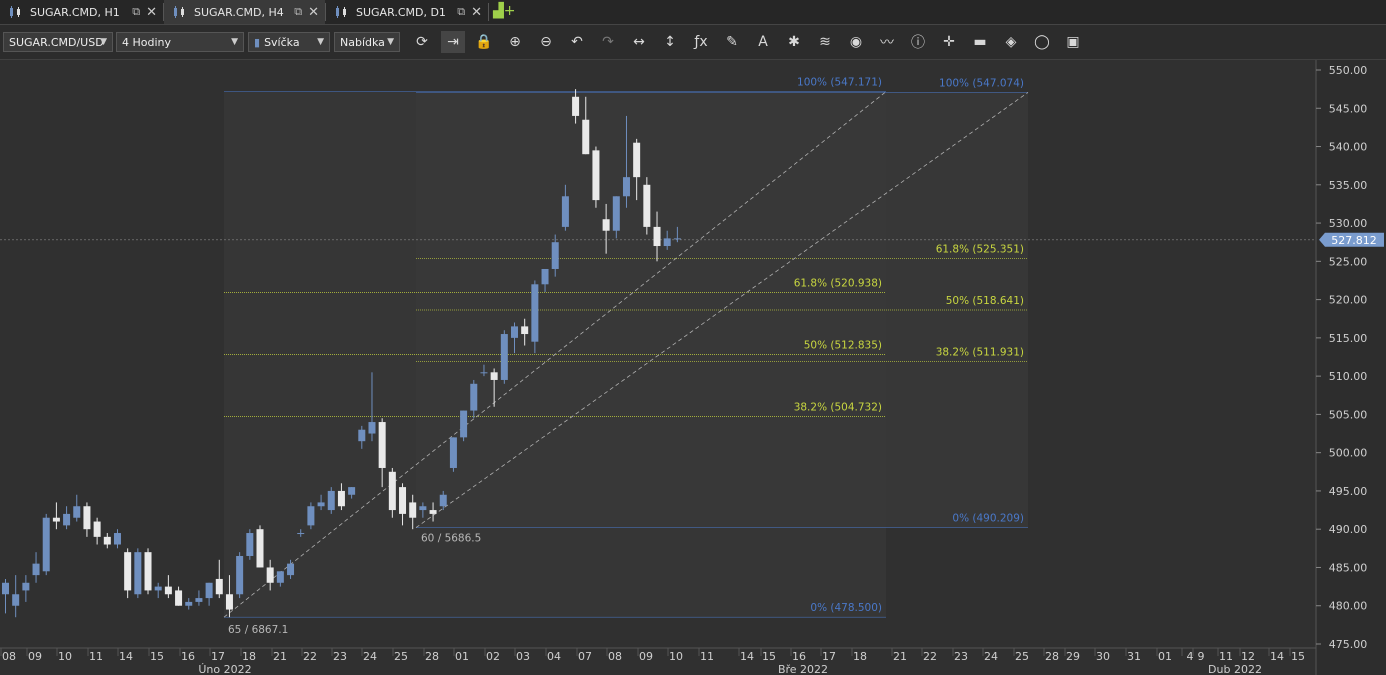  What do you see at coordinates (1348, 453) in the screenshot?
I see `y-tick-label: 500.00` at bounding box center [1348, 453].